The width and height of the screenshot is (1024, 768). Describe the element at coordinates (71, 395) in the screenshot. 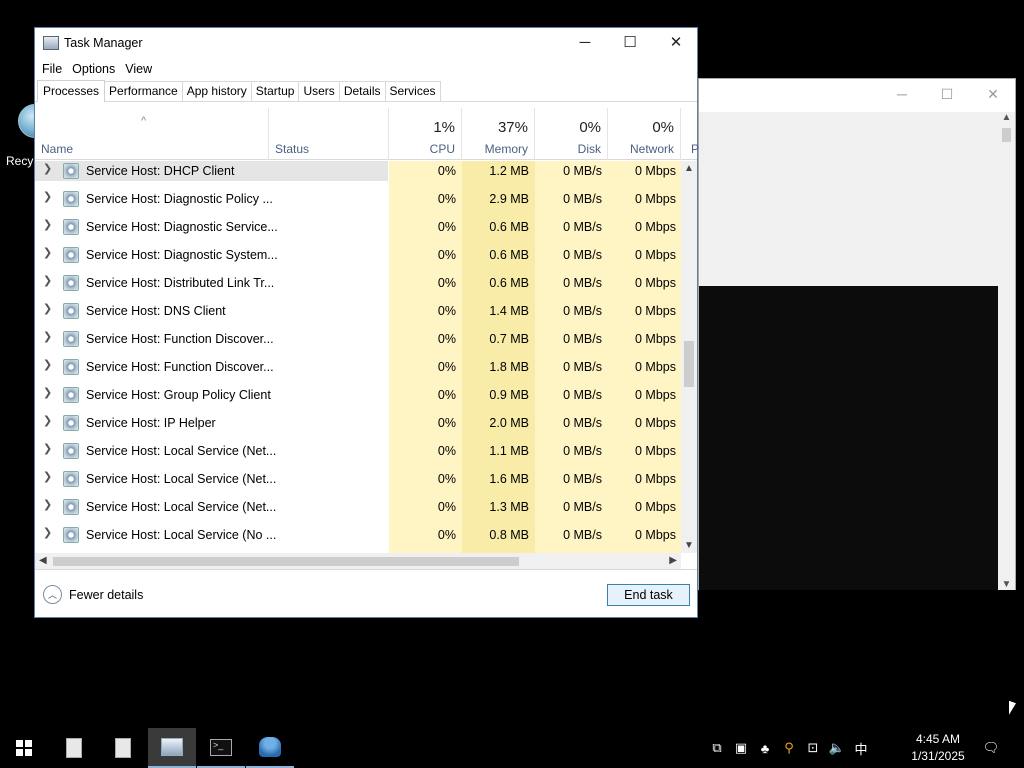

I see `service-gear-icon` at that location.